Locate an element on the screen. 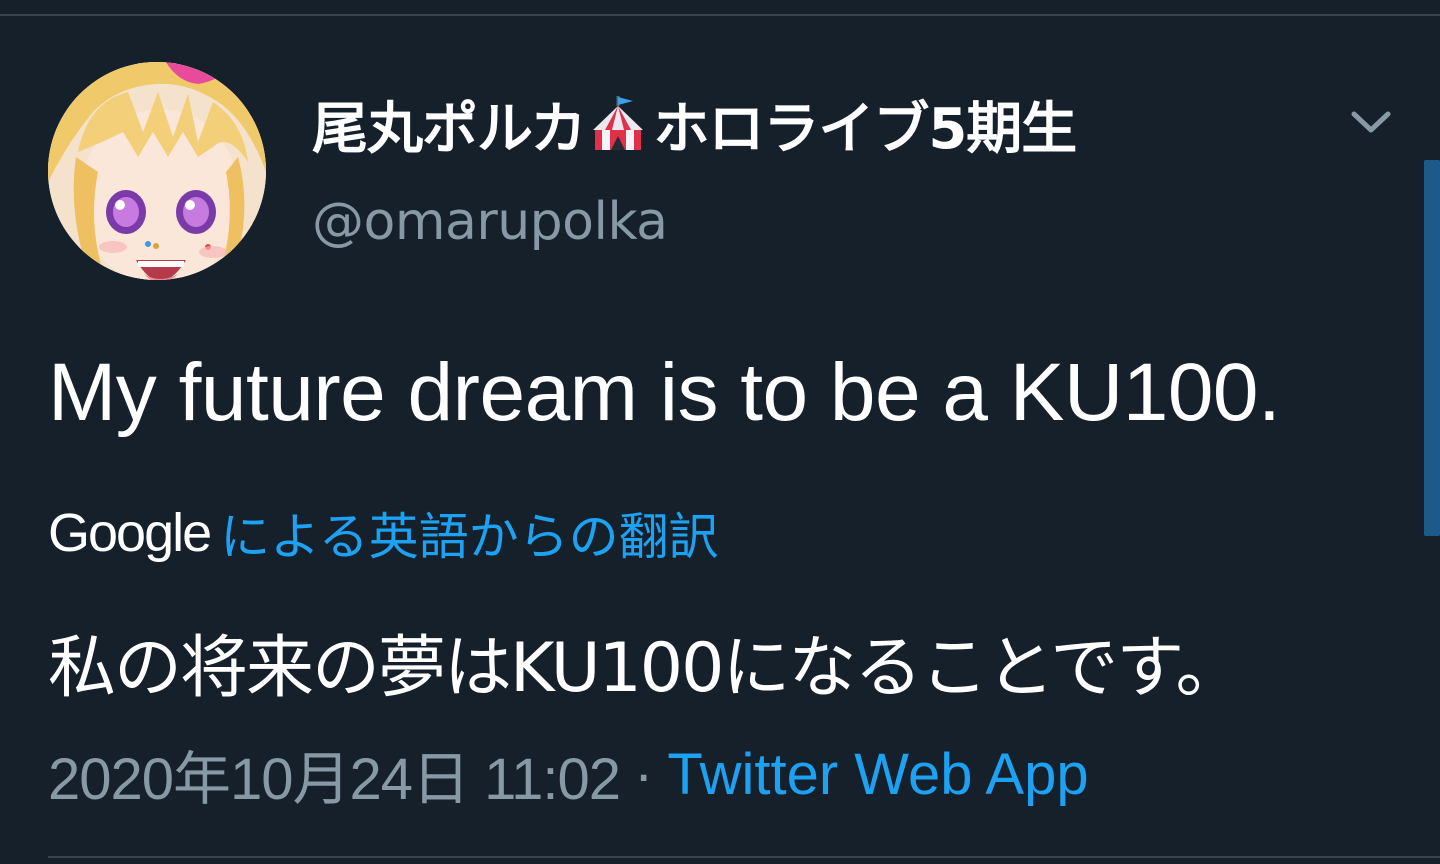 Image resolution: width=1440 pixels, height=864 pixels. tweet-meta: 2020年10月24日 11:02 · Twitter Web App is located at coordinates (568, 775).